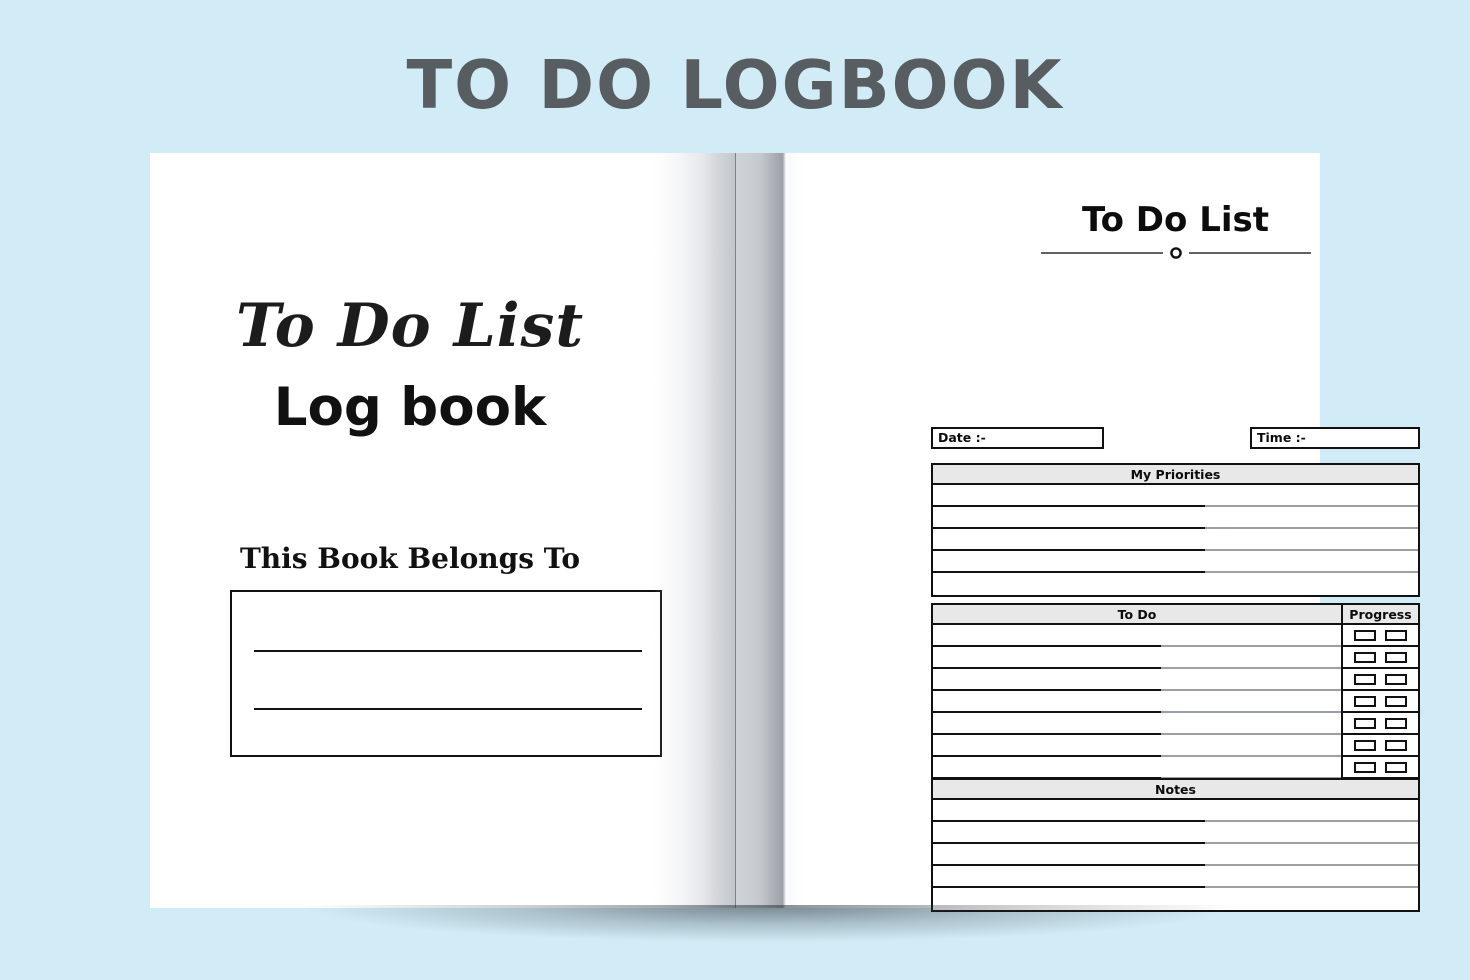  What do you see at coordinates (1281, 437) in the screenshot?
I see `time-field-label: Time :-` at bounding box center [1281, 437].